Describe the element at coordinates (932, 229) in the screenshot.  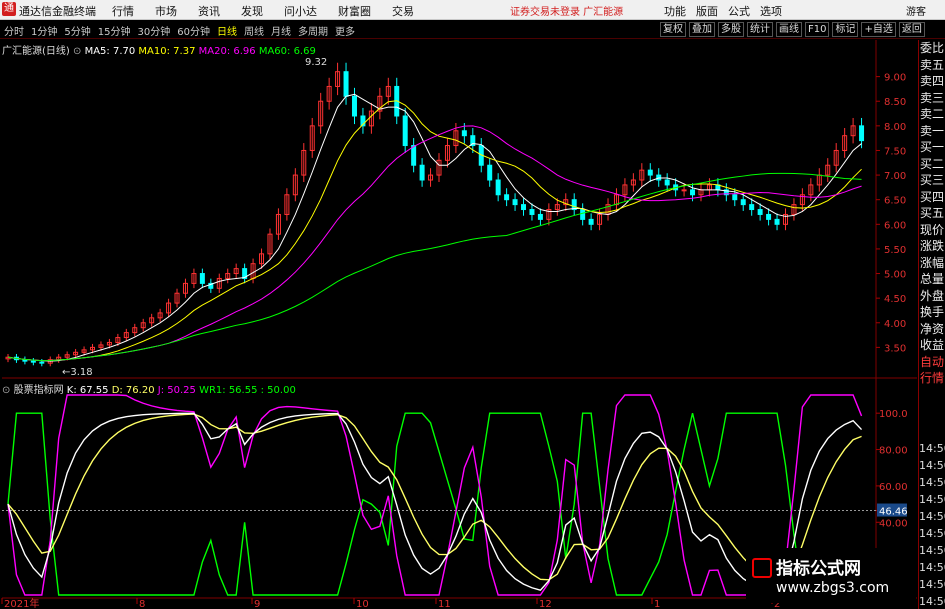
I see `quote-field-11: 现价` at that location.